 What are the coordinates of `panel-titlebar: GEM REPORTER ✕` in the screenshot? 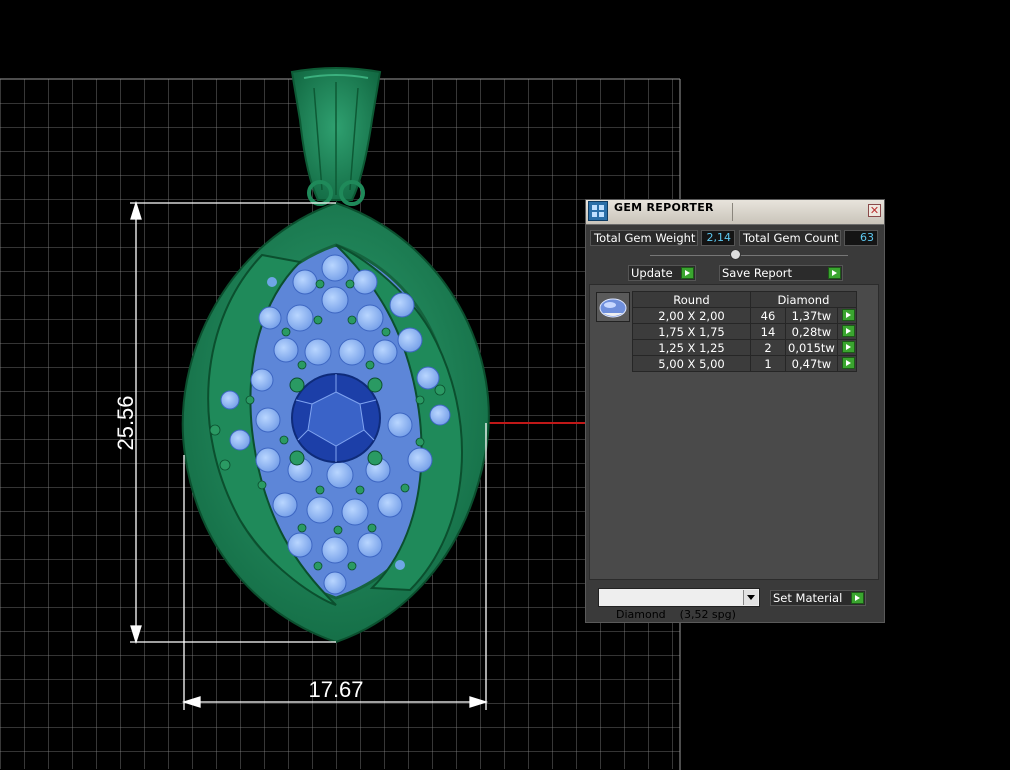 It's located at (735, 212).